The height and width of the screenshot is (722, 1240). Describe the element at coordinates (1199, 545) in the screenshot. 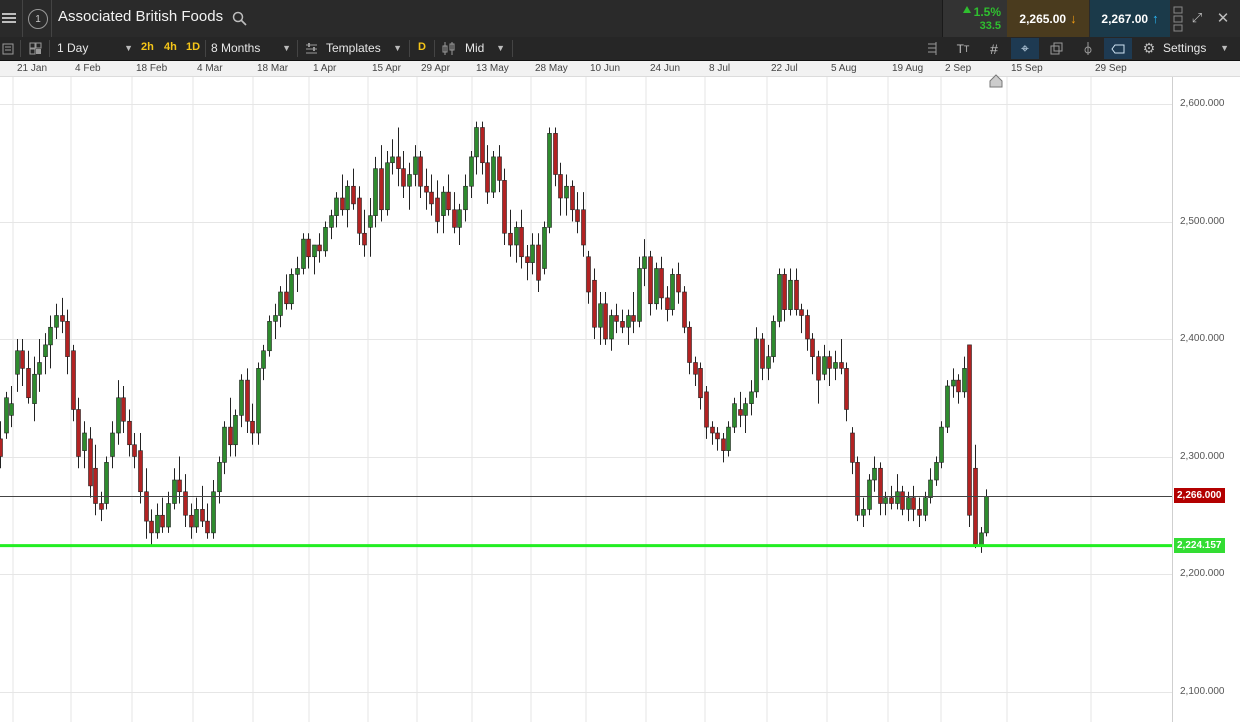

I see `support-line-tag: 2,224.157` at that location.